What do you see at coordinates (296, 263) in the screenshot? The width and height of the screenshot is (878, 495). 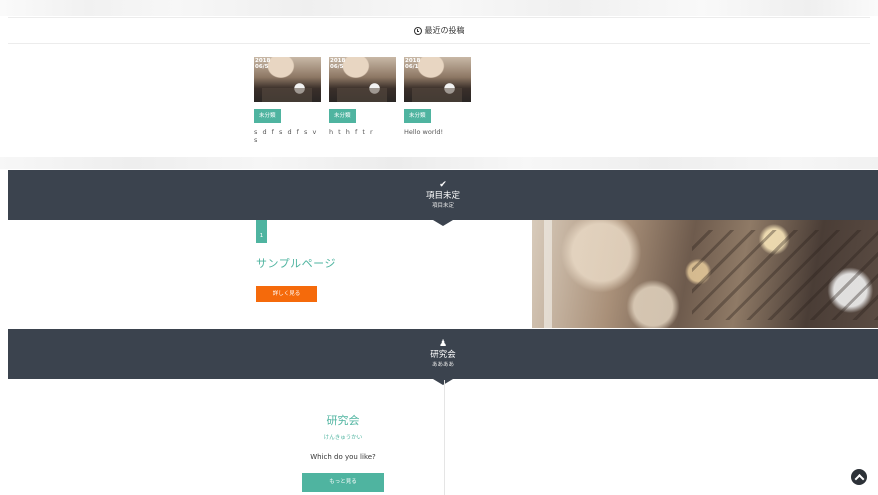 I see `page-title-link: サンプルページ` at bounding box center [296, 263].